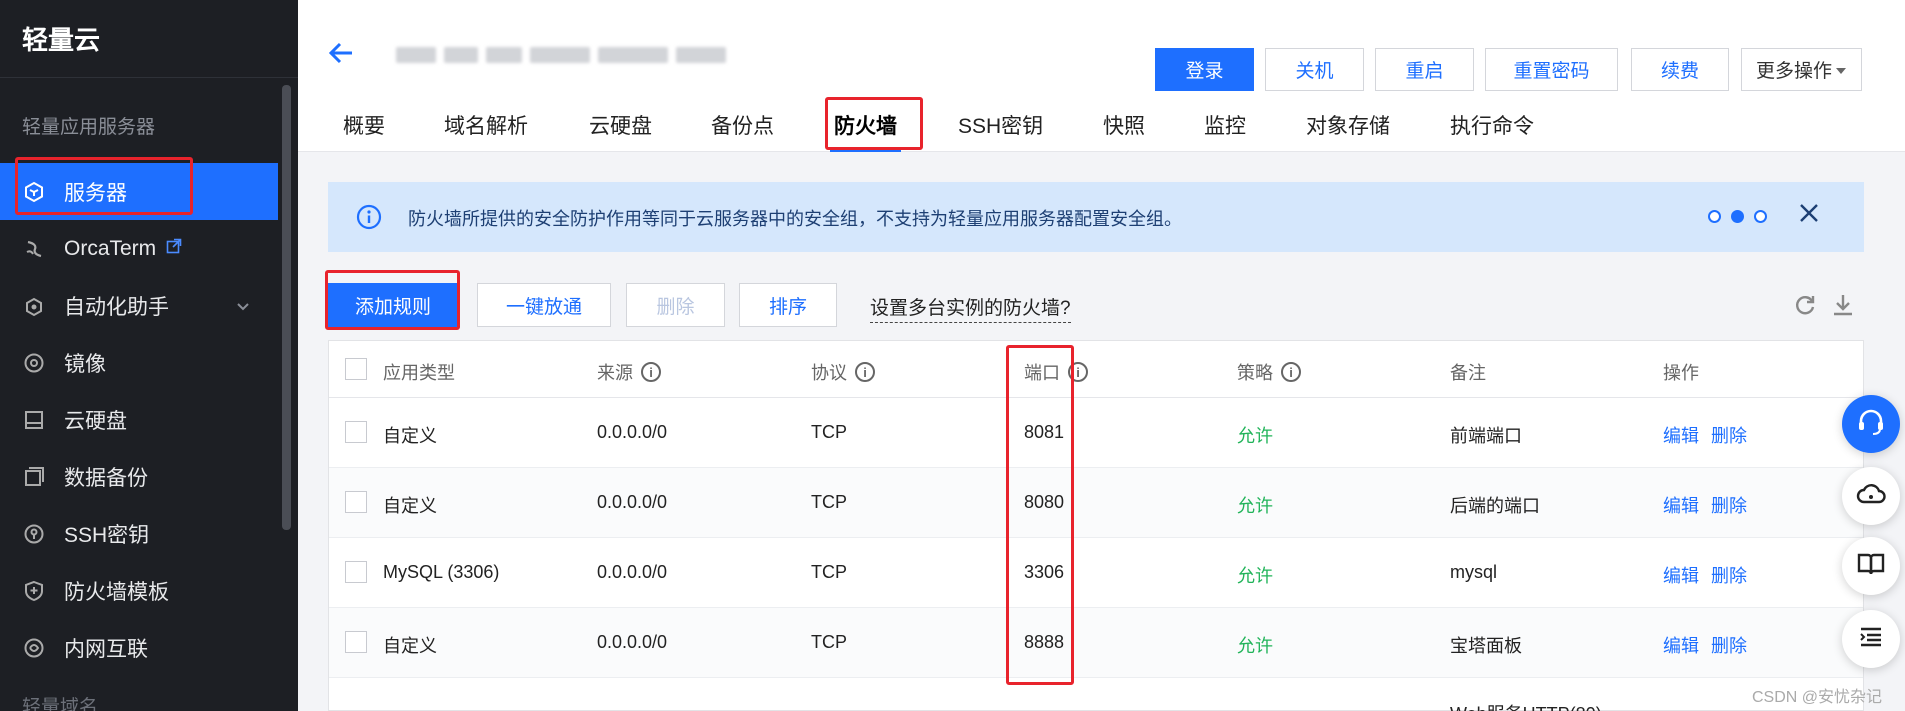 Image resolution: width=1905 pixels, height=711 pixels. What do you see at coordinates (139, 590) in the screenshot?
I see `sidebar-item-firewall-template: 防火墙模板` at bounding box center [139, 590].